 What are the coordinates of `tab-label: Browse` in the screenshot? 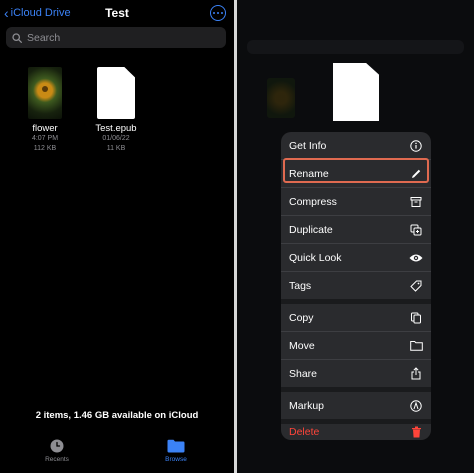 It's located at (176, 459).